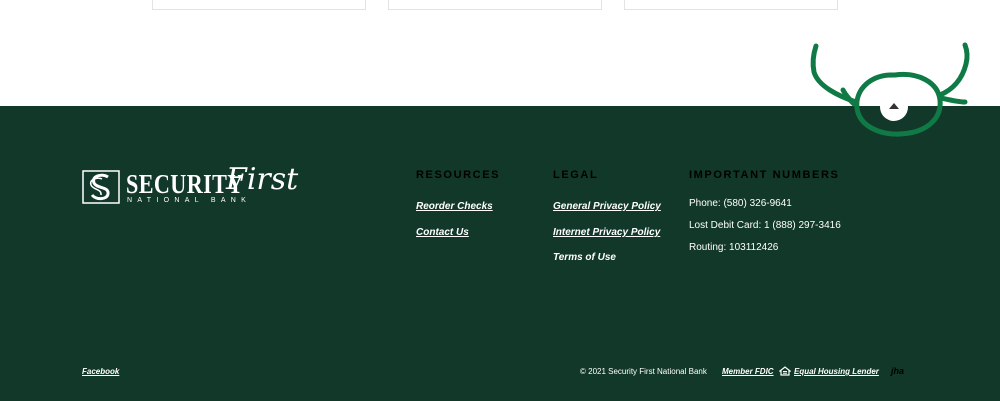 Image resolution: width=1000 pixels, height=401 pixels. I want to click on terms-of-use-link: Terms of Use, so click(584, 257).